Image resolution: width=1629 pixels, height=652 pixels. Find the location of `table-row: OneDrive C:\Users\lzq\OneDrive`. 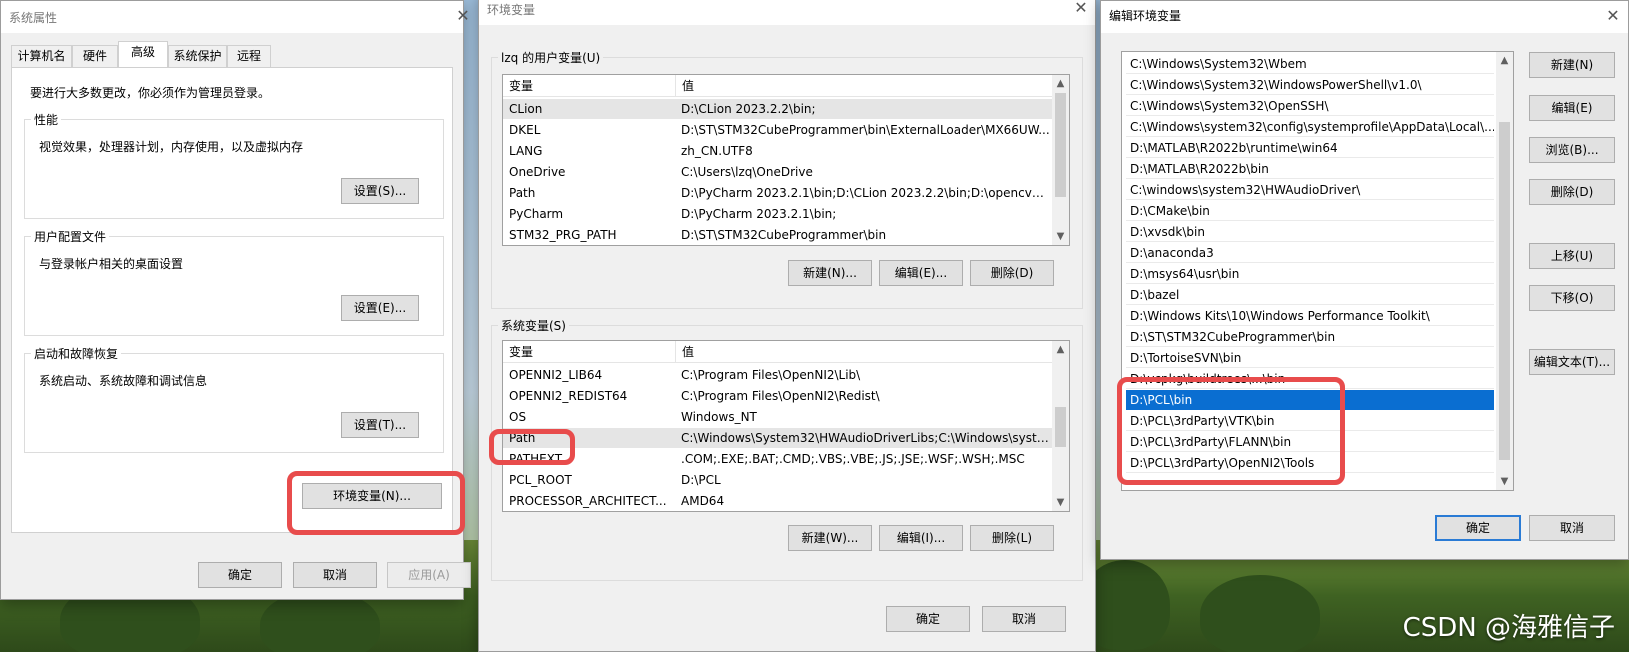

table-row: OneDrive C:\Users\lzq\OneDrive is located at coordinates (777, 172).